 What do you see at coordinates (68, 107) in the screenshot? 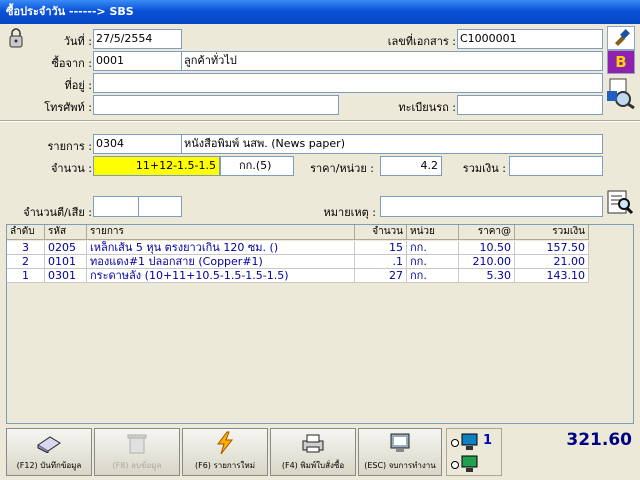
I see `phone-label: โทรศัพท์ :` at bounding box center [68, 107].